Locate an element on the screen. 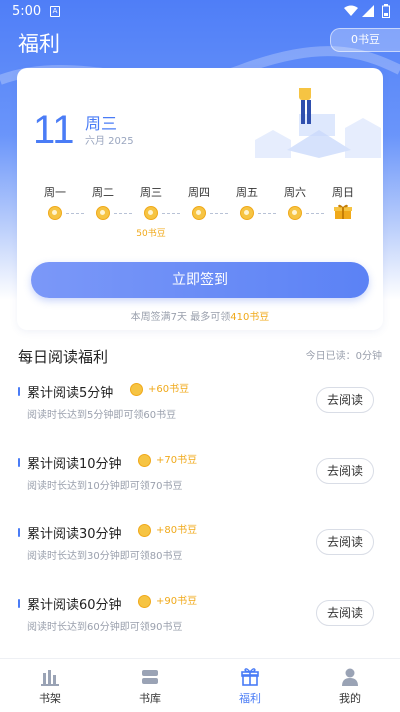  task-name: 累计阅读30分钟 is located at coordinates (74, 534).